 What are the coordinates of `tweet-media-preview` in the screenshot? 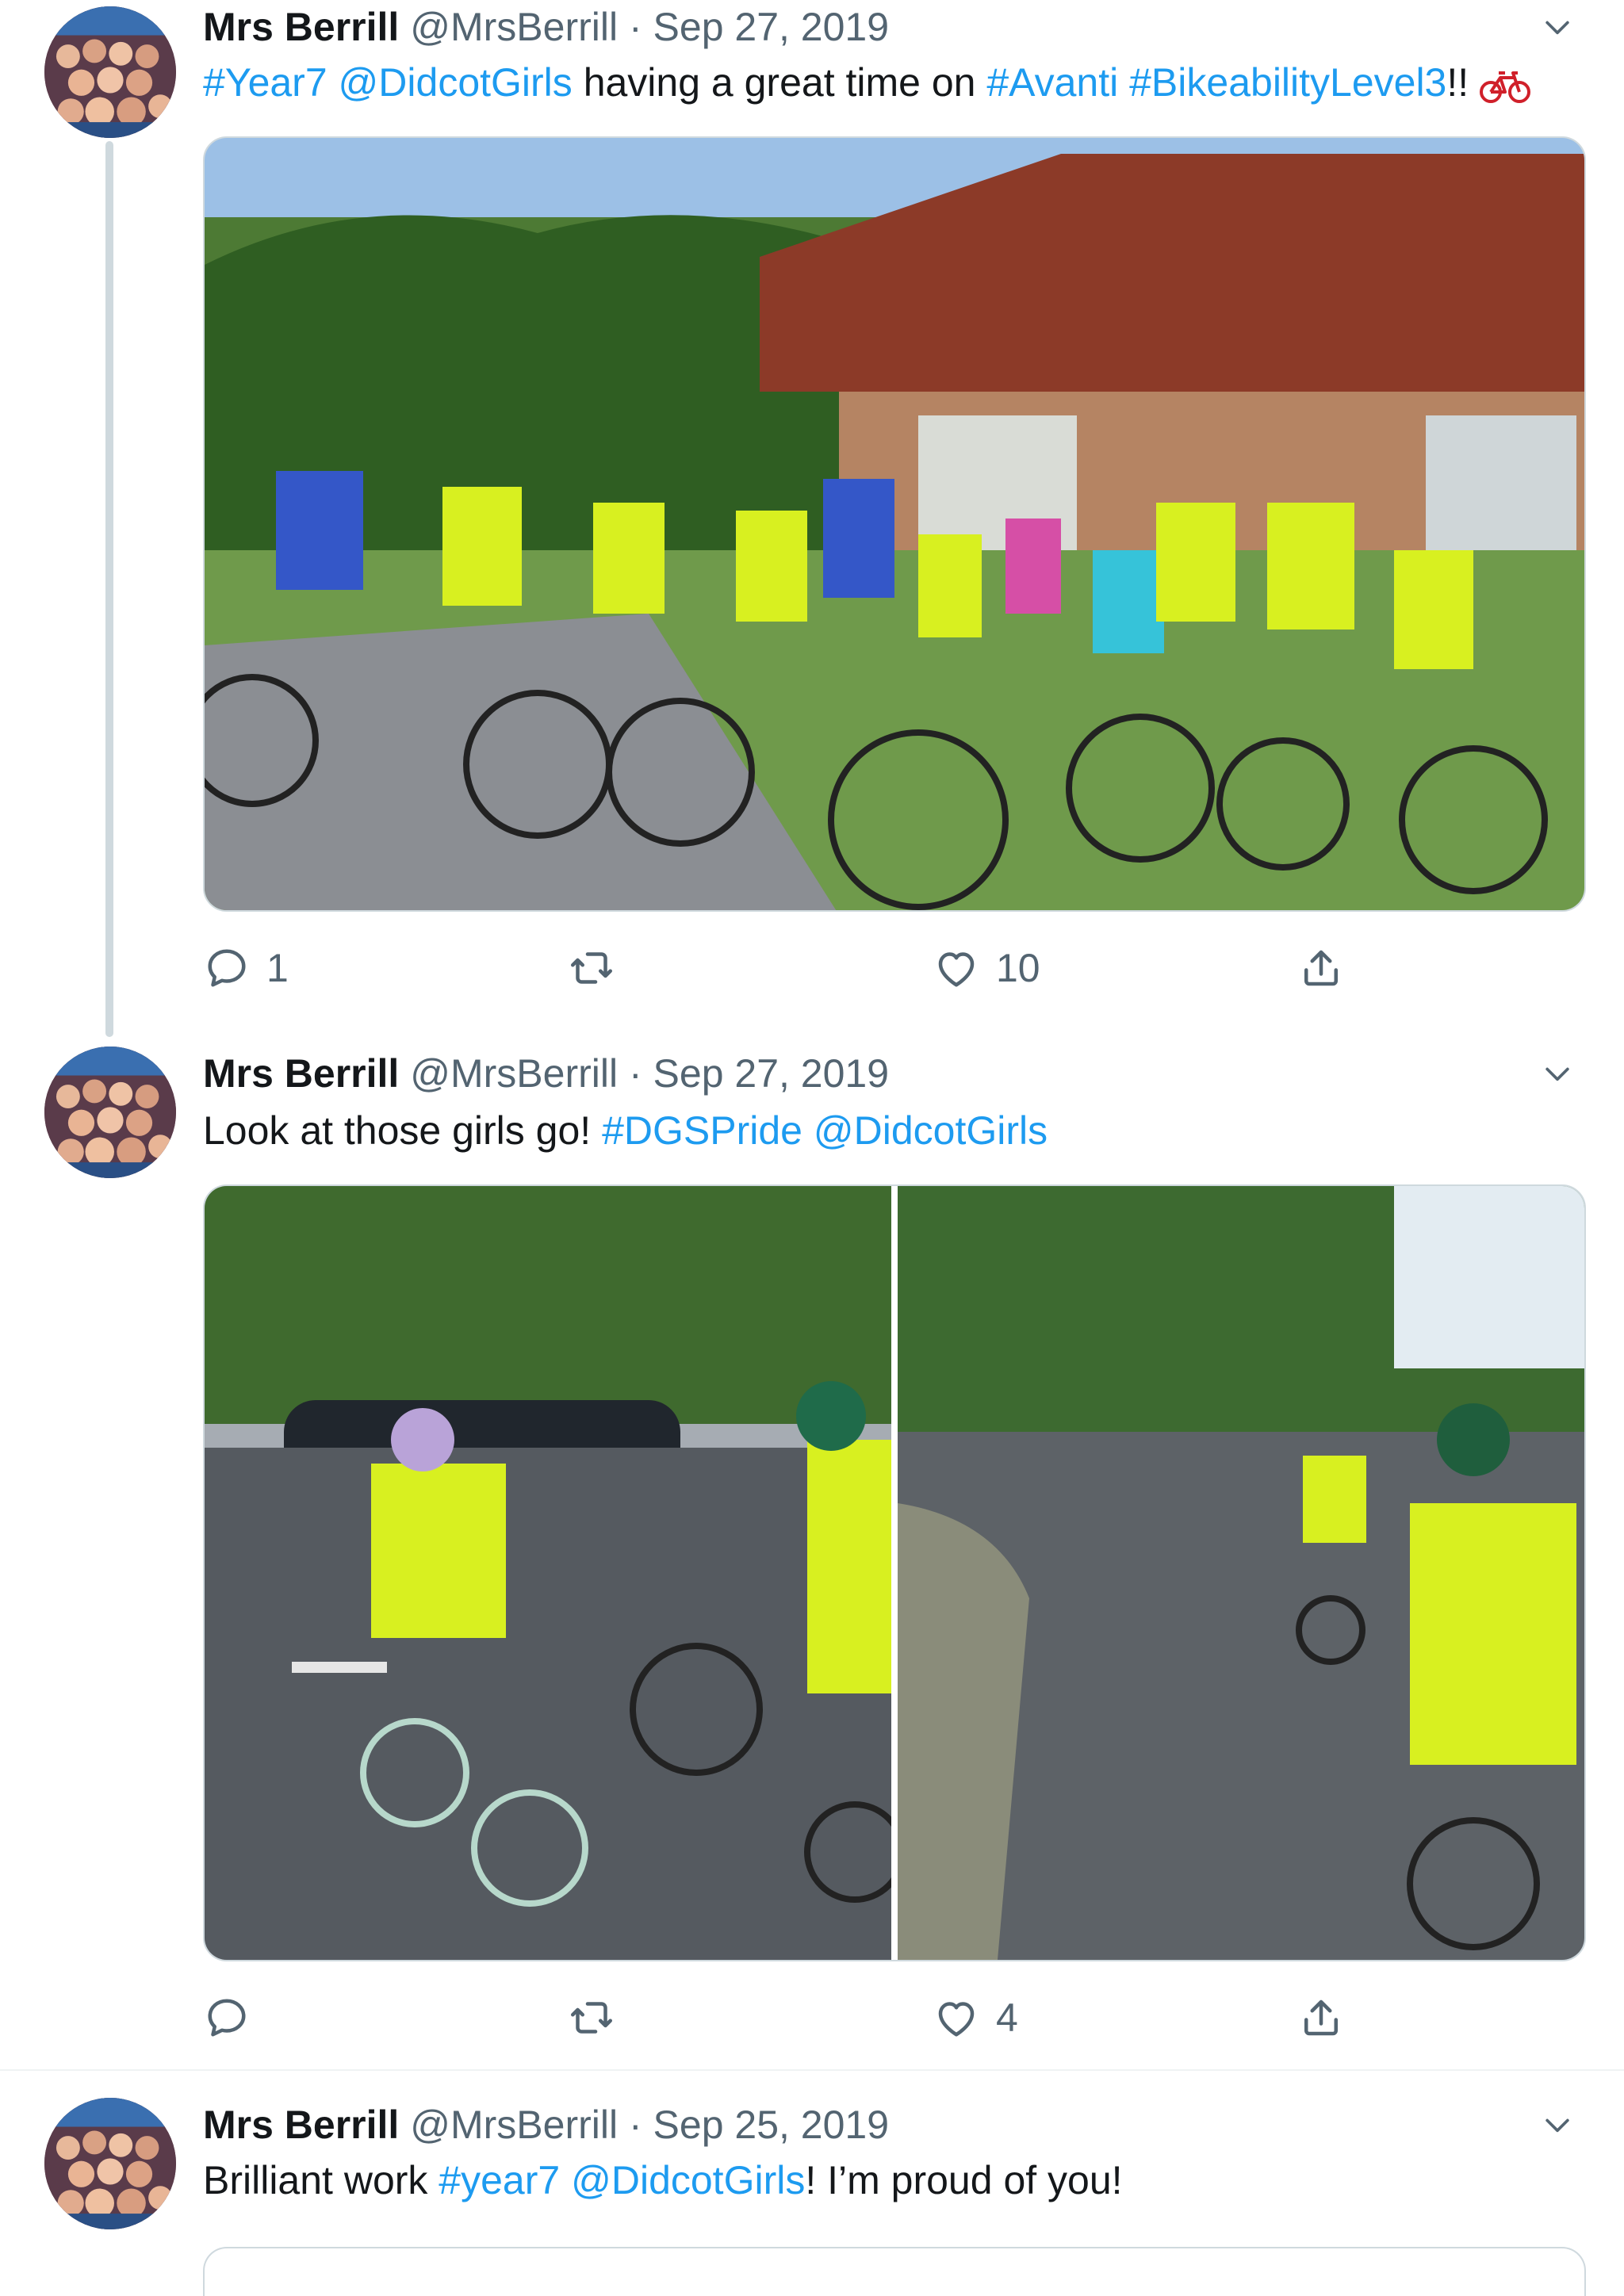 It's located at (894, 2272).